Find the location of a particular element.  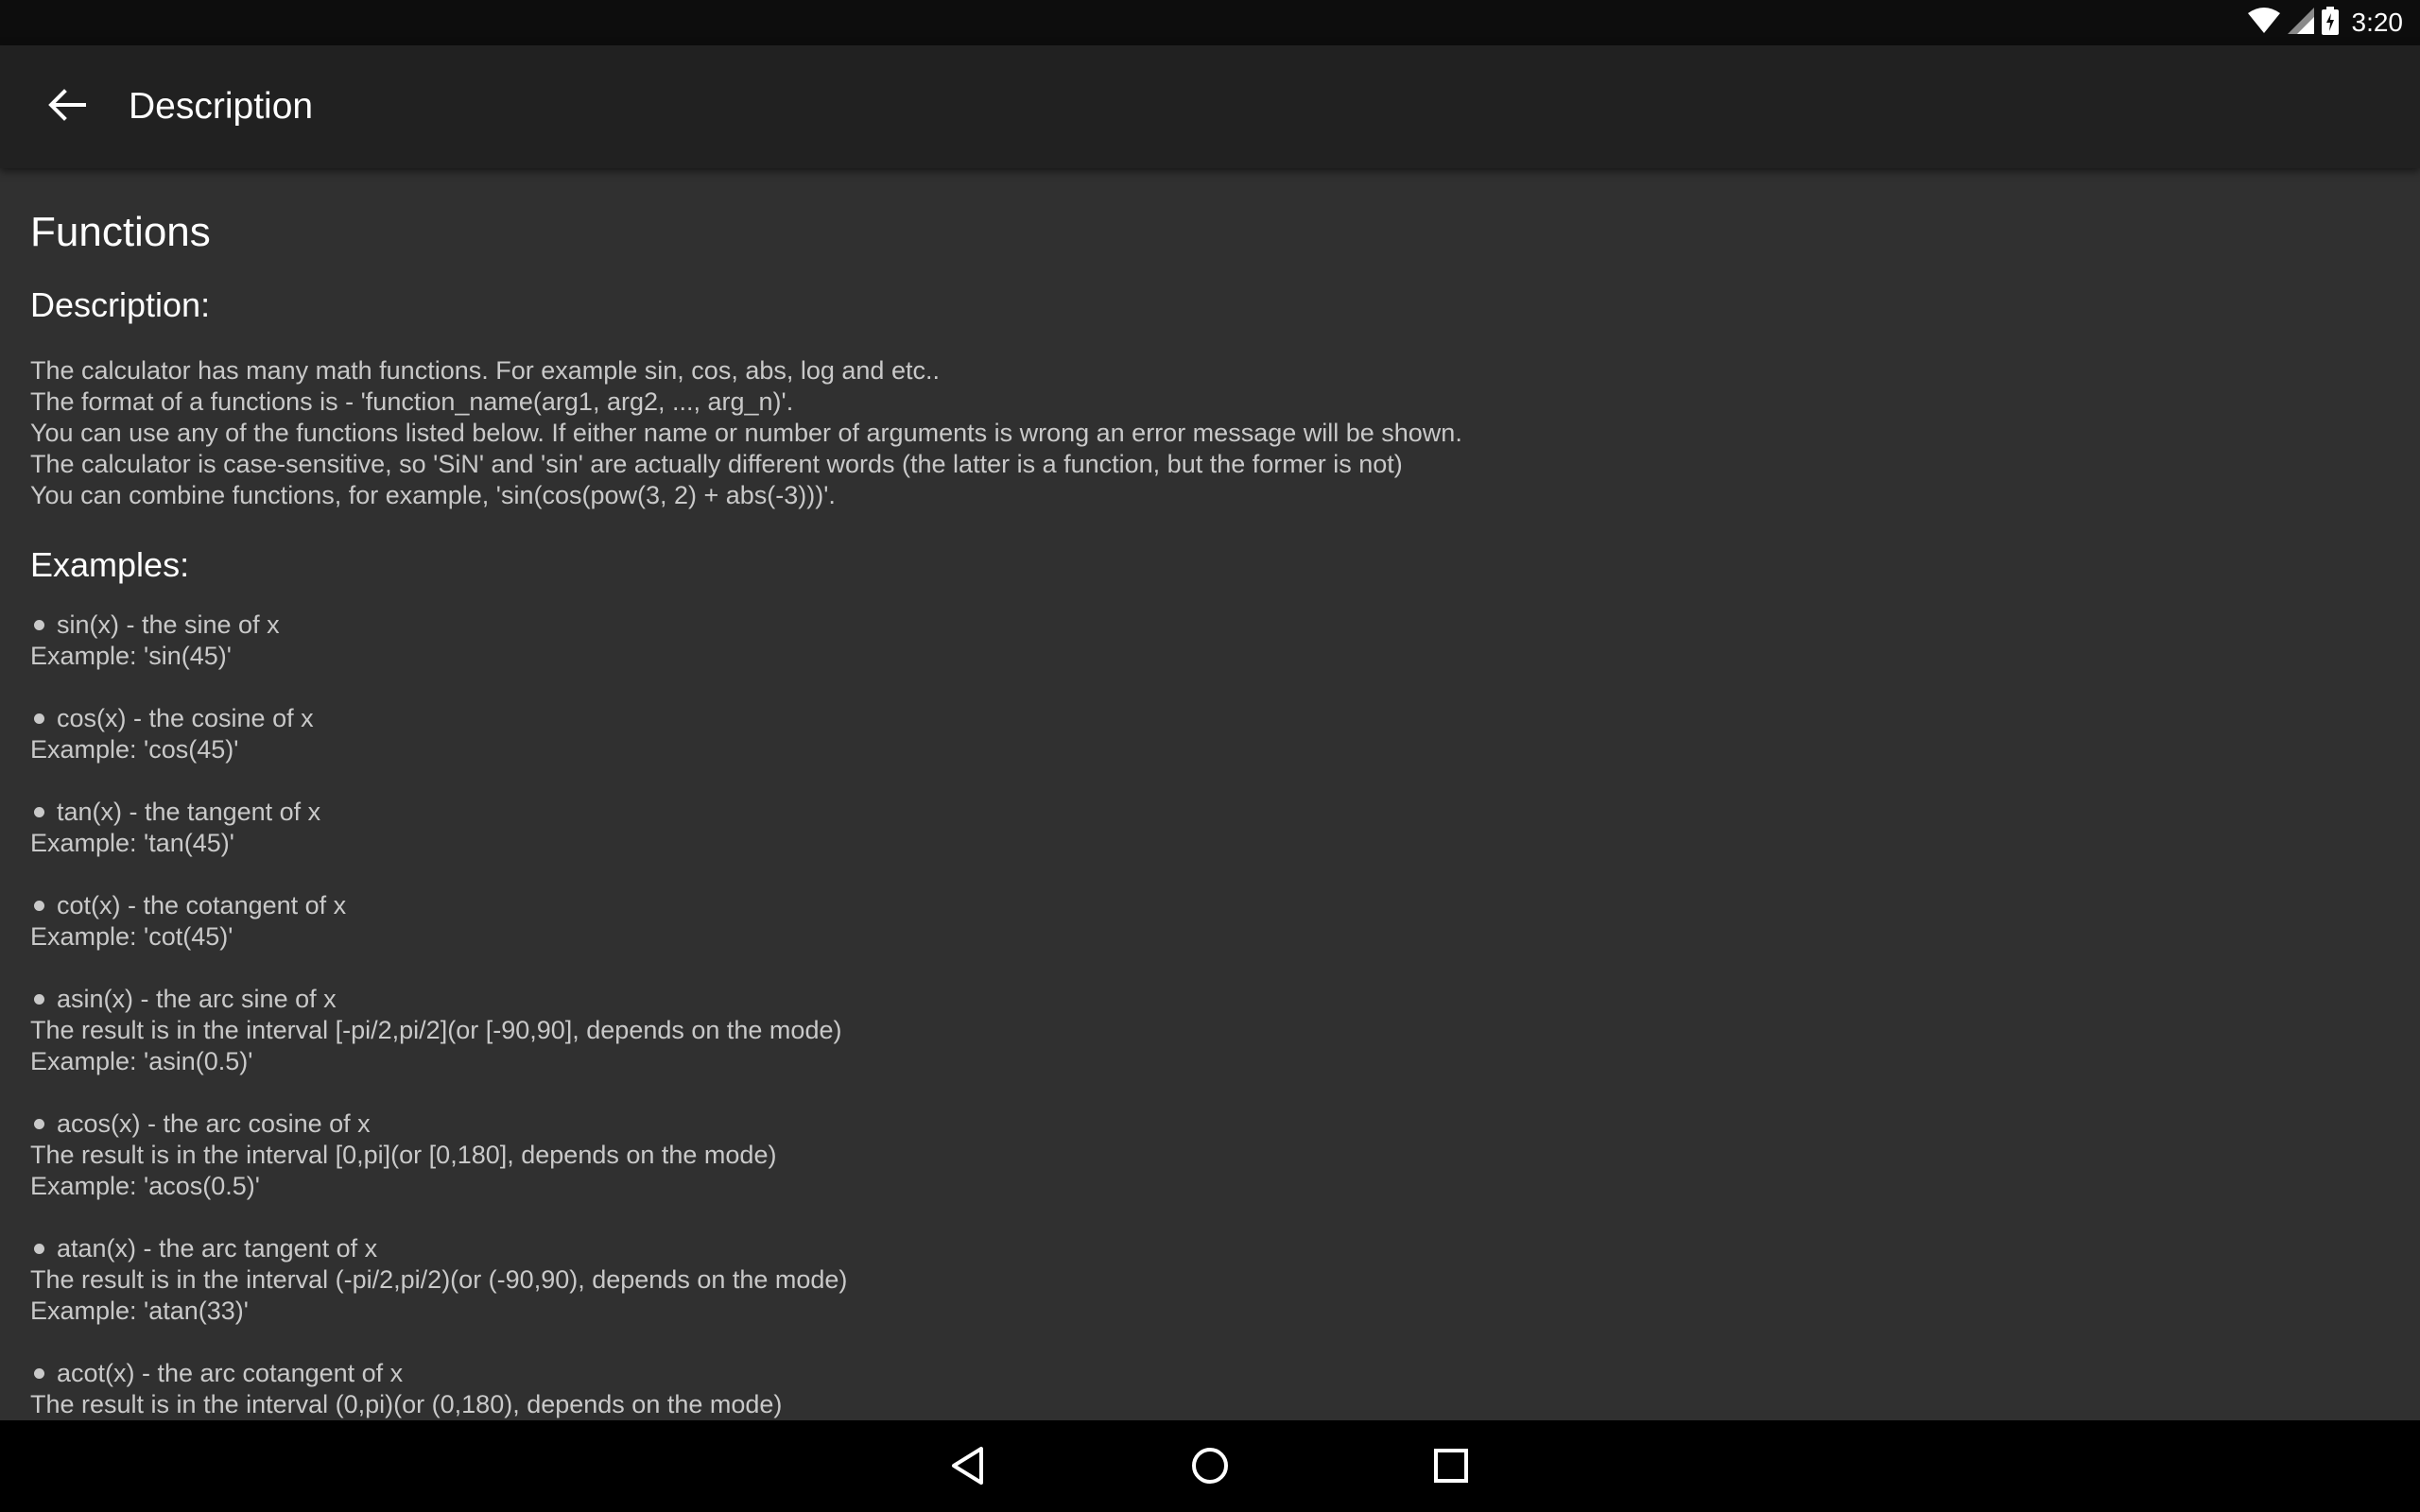

status-time: 3:20 is located at coordinates (2377, 22).